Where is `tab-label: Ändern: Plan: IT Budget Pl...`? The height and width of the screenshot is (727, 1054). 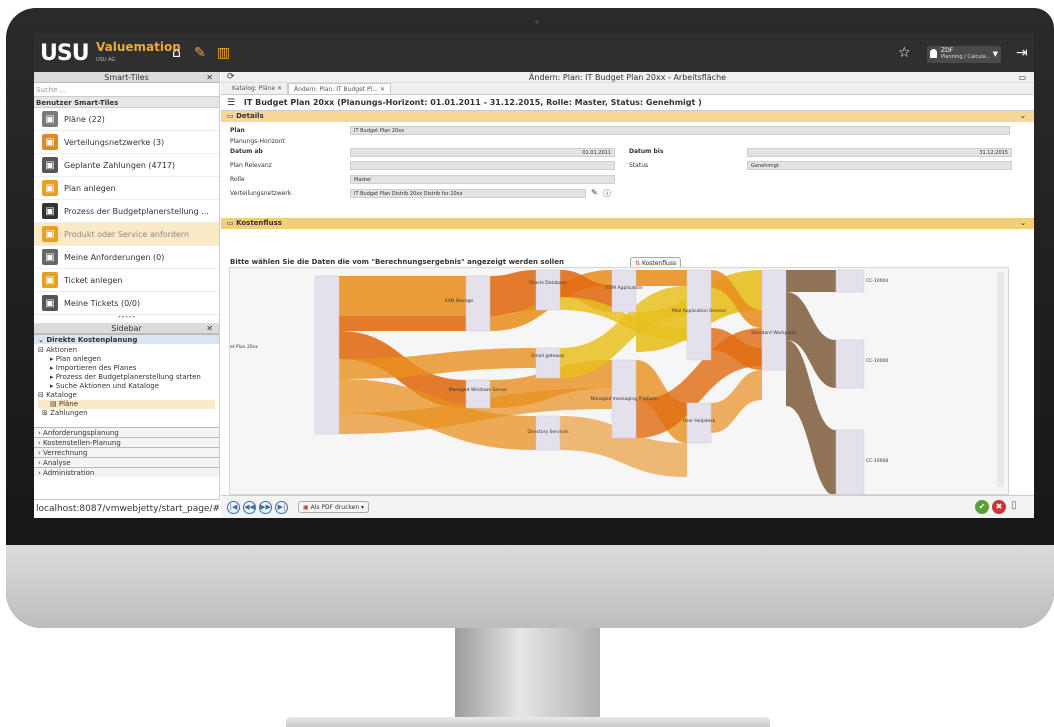 tab-label: Ändern: Plan: IT Budget Pl... is located at coordinates (336, 89).